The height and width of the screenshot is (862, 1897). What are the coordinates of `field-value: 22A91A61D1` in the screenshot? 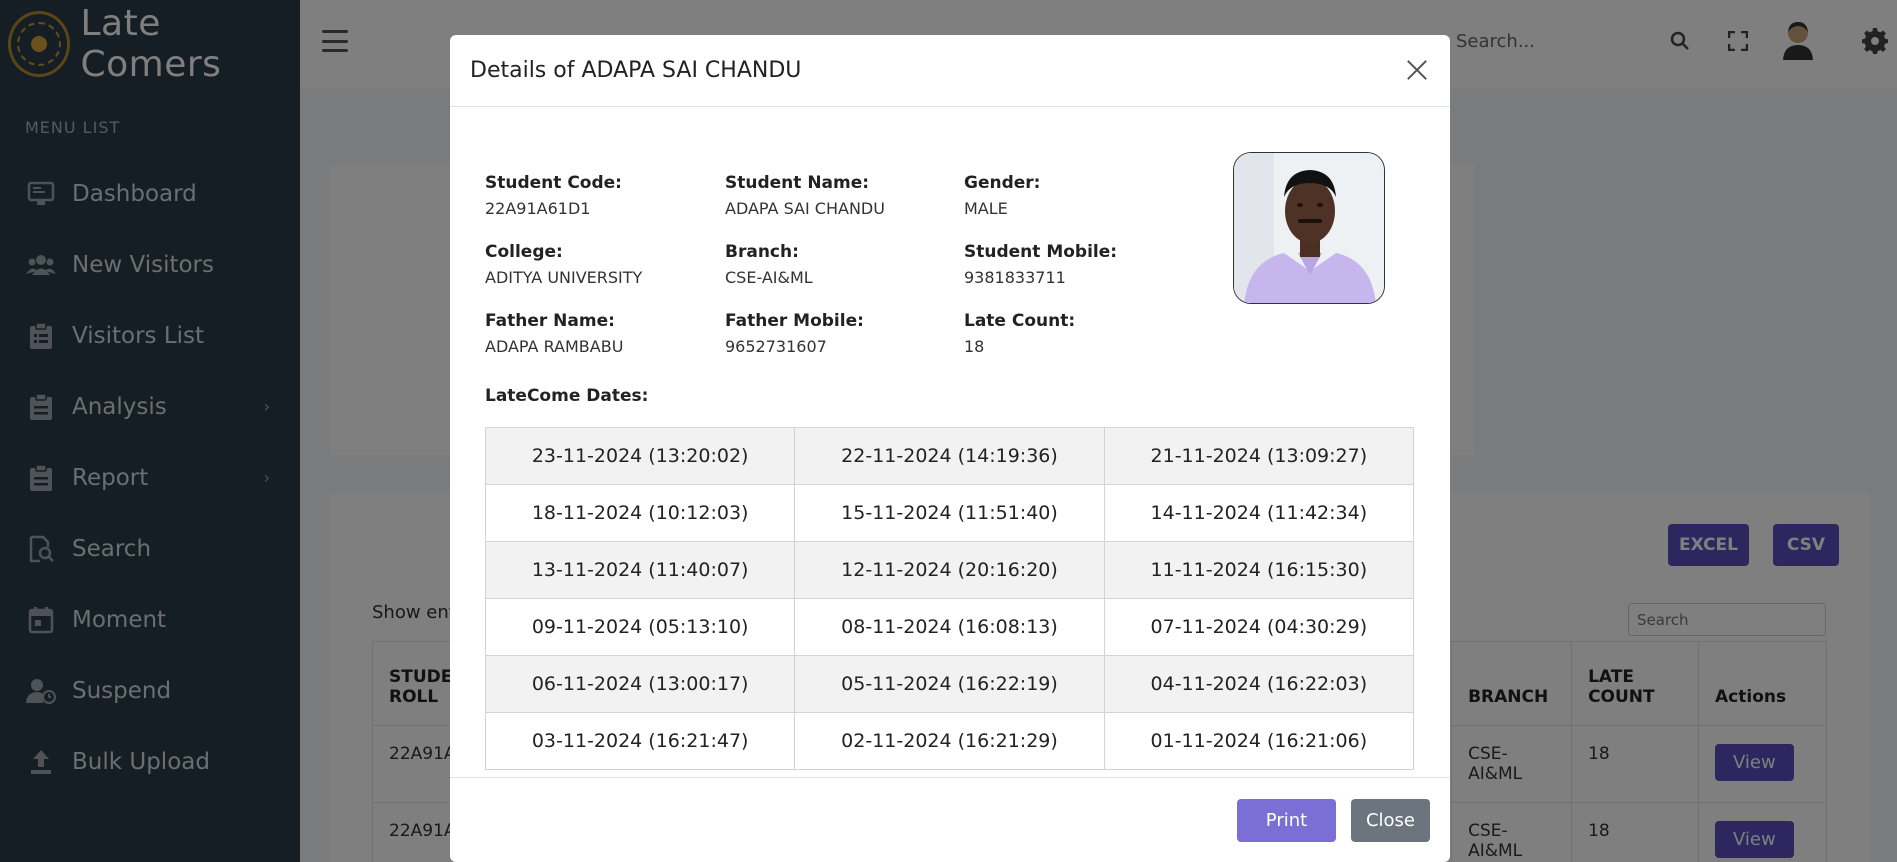 It's located at (538, 208).